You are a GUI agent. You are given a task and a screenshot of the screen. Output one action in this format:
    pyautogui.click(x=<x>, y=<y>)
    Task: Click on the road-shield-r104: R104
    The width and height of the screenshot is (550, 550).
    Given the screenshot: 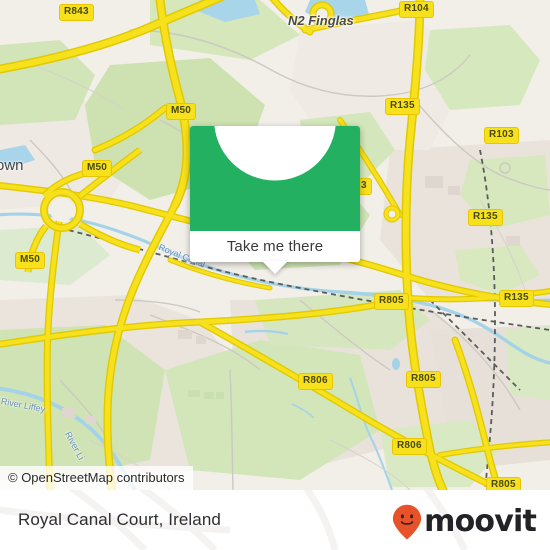 What is the action you would take?
    pyautogui.click(x=416, y=9)
    